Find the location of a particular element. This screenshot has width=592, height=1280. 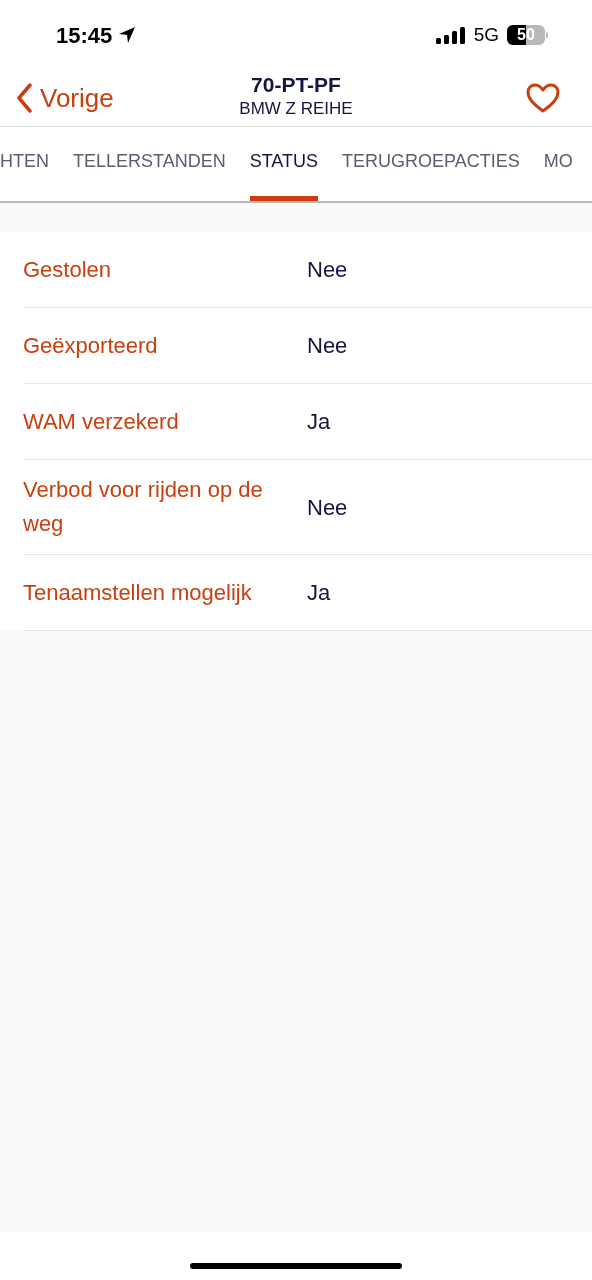

status-label: Verbod voor rijden op de weg is located at coordinates (143, 507).